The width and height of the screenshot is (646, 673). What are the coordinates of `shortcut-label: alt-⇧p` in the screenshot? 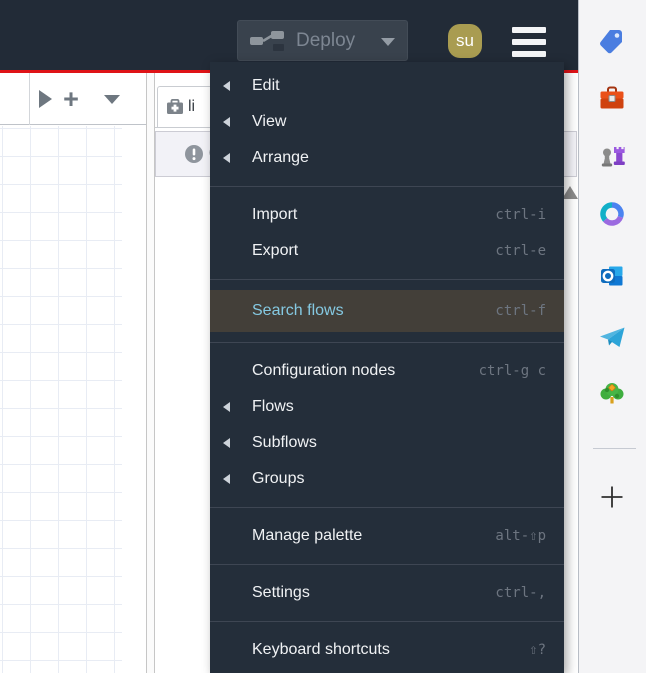 It's located at (520, 536).